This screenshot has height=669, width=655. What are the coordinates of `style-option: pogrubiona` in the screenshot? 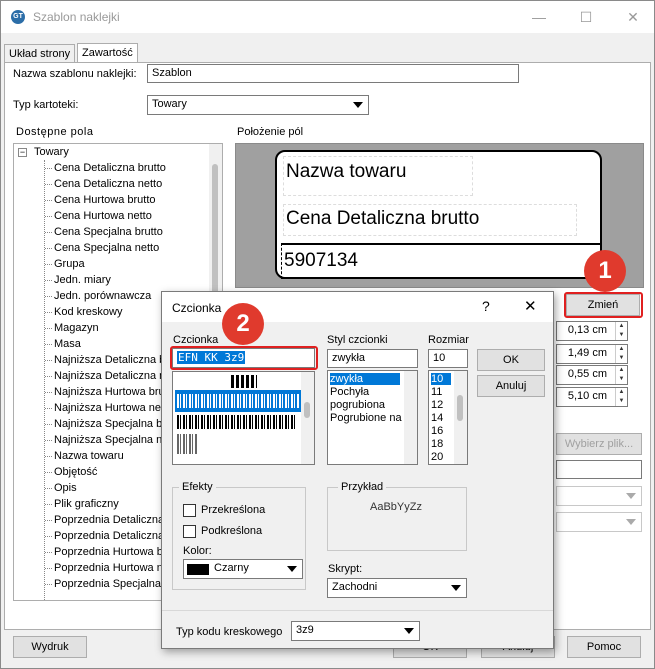 It's located at (357, 405).